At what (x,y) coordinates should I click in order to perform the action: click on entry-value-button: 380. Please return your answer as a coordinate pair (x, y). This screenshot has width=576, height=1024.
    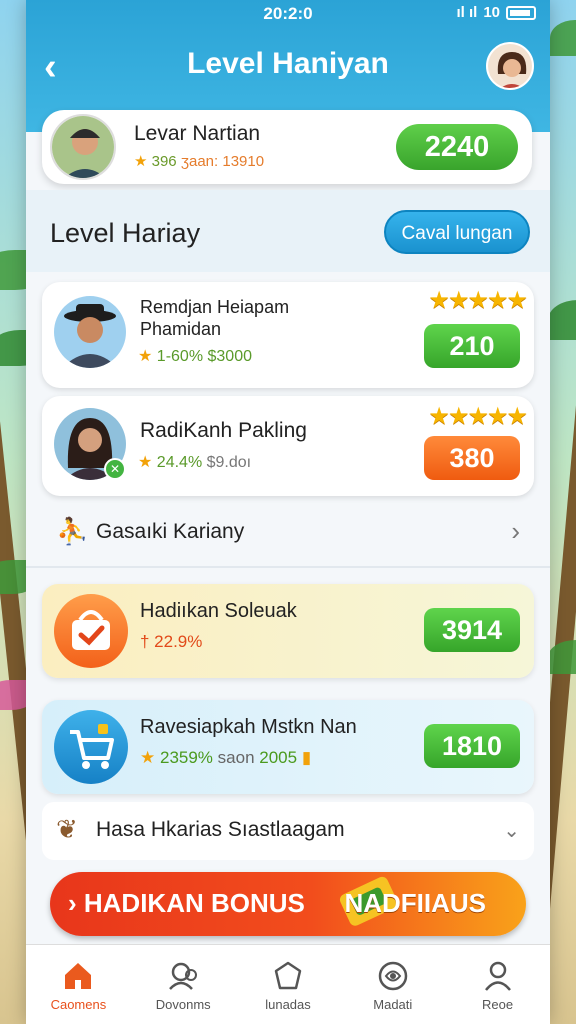
    Looking at the image, I should click on (472, 458).